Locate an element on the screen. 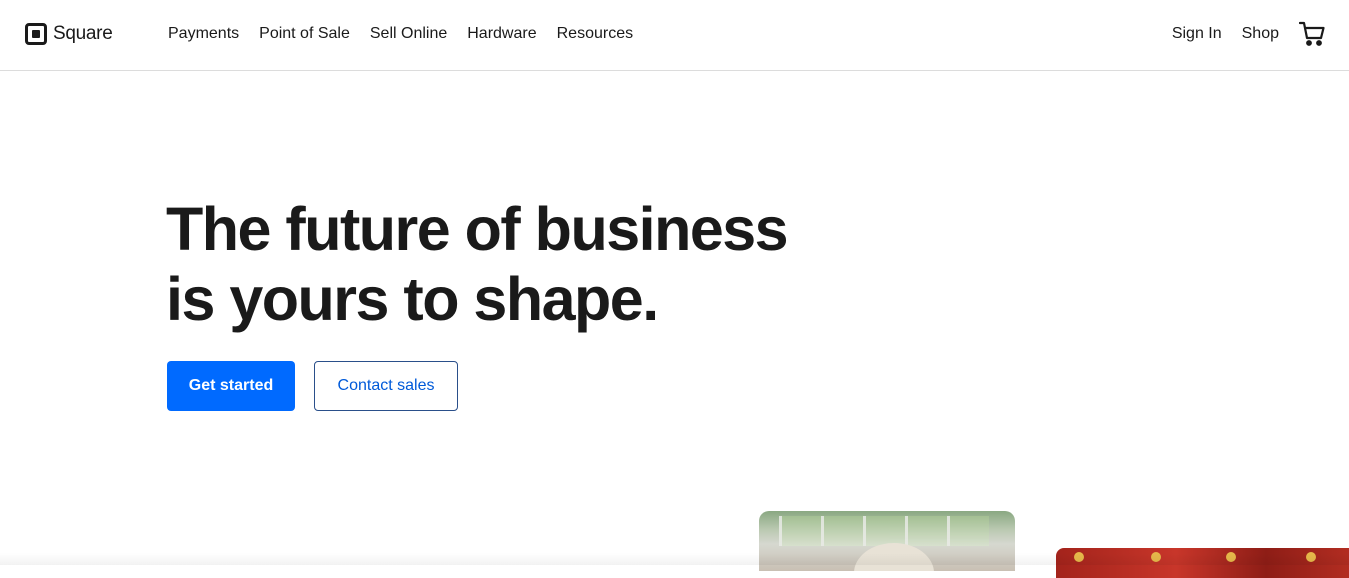 Image resolution: width=1349 pixels, height=578 pixels. square-logo-link: Square is located at coordinates (69, 34).